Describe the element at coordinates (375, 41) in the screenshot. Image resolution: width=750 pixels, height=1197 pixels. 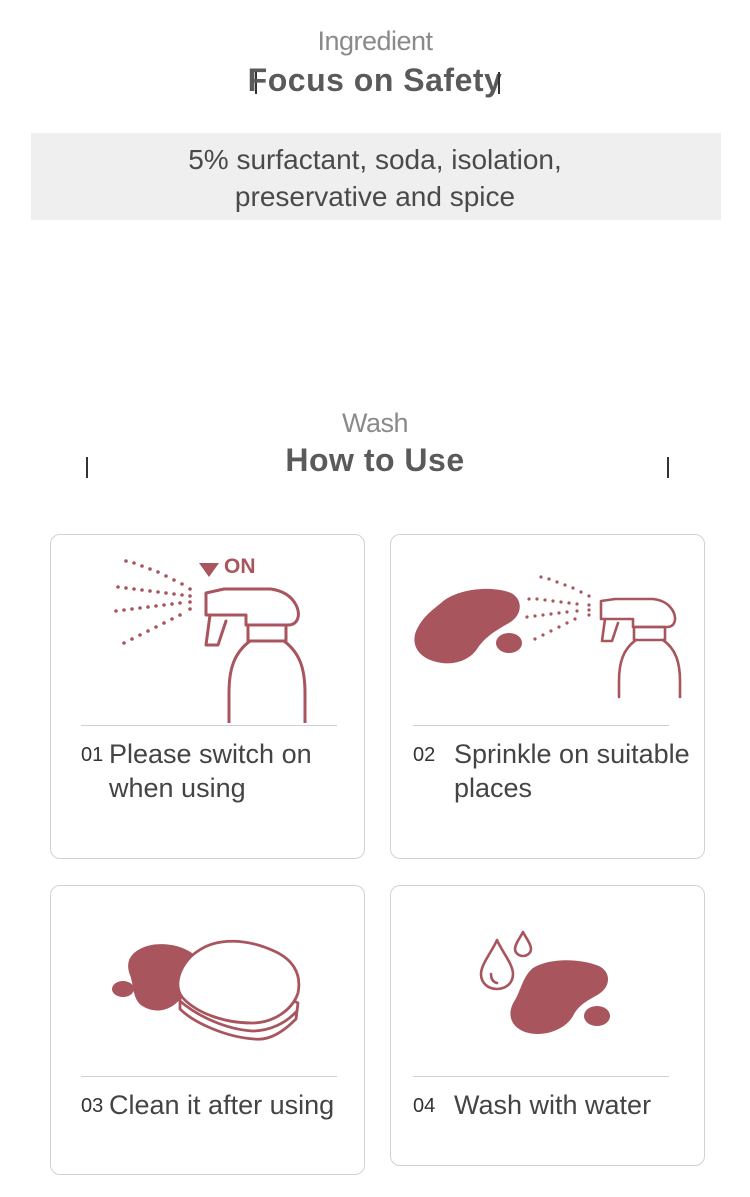
I see `ingredient-subtitle: Ingredient` at that location.